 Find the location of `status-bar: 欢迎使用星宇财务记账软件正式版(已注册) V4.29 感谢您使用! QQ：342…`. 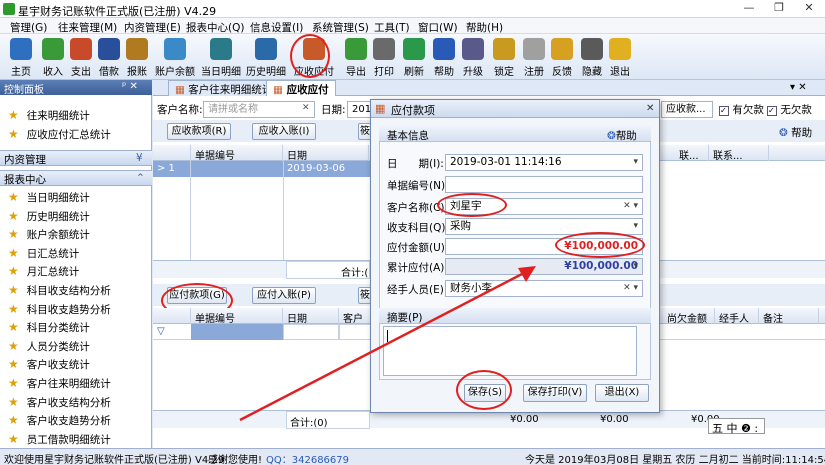

status-bar: 欢迎使用星宇财务记账软件正式版(已注册) V4.29 感谢您使用! QQ：342… is located at coordinates (412, 456).